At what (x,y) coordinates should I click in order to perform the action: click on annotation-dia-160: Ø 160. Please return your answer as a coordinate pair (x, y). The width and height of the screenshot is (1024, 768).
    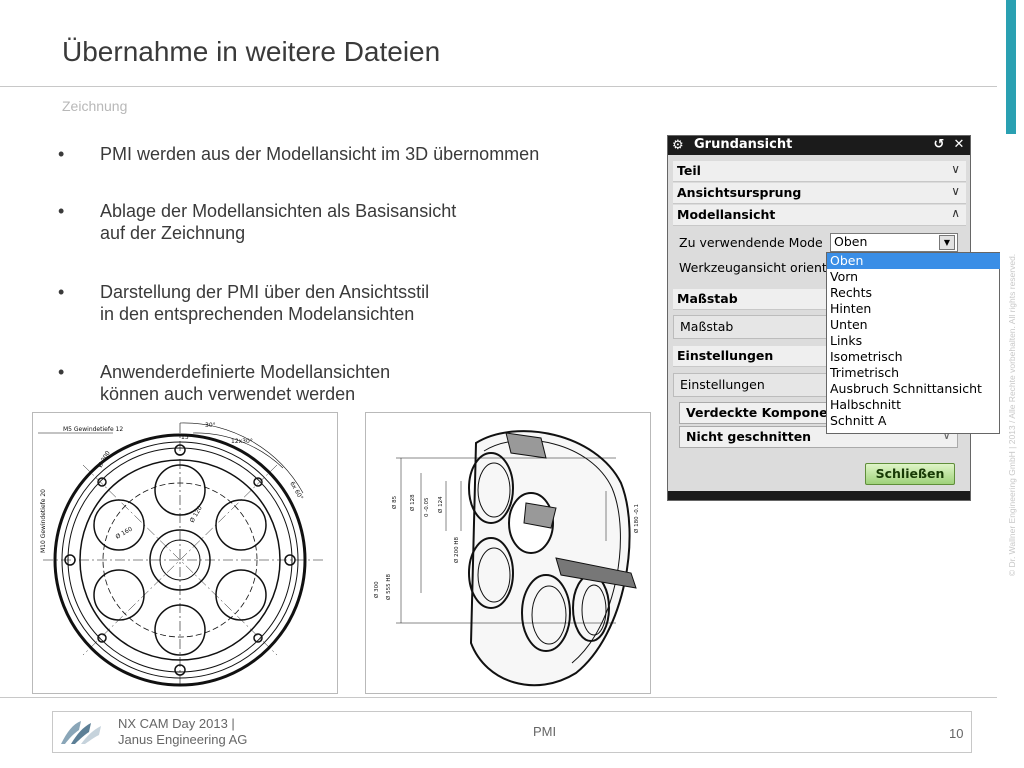
    Looking at the image, I should click on (124, 533).